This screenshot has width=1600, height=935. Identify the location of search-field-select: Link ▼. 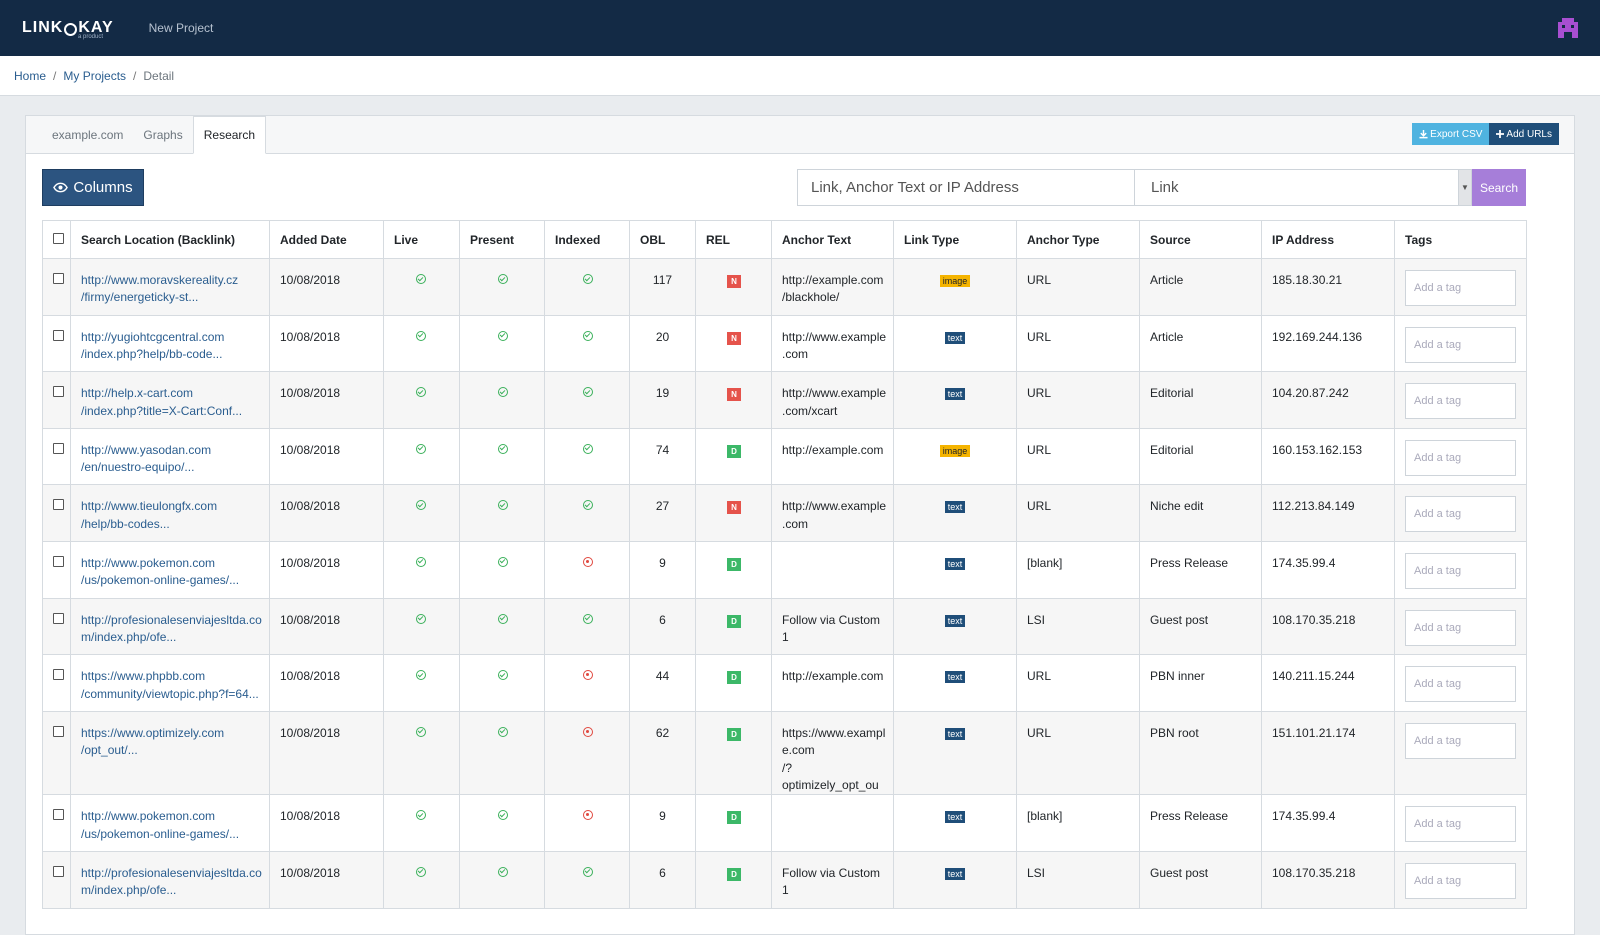
(1303, 187).